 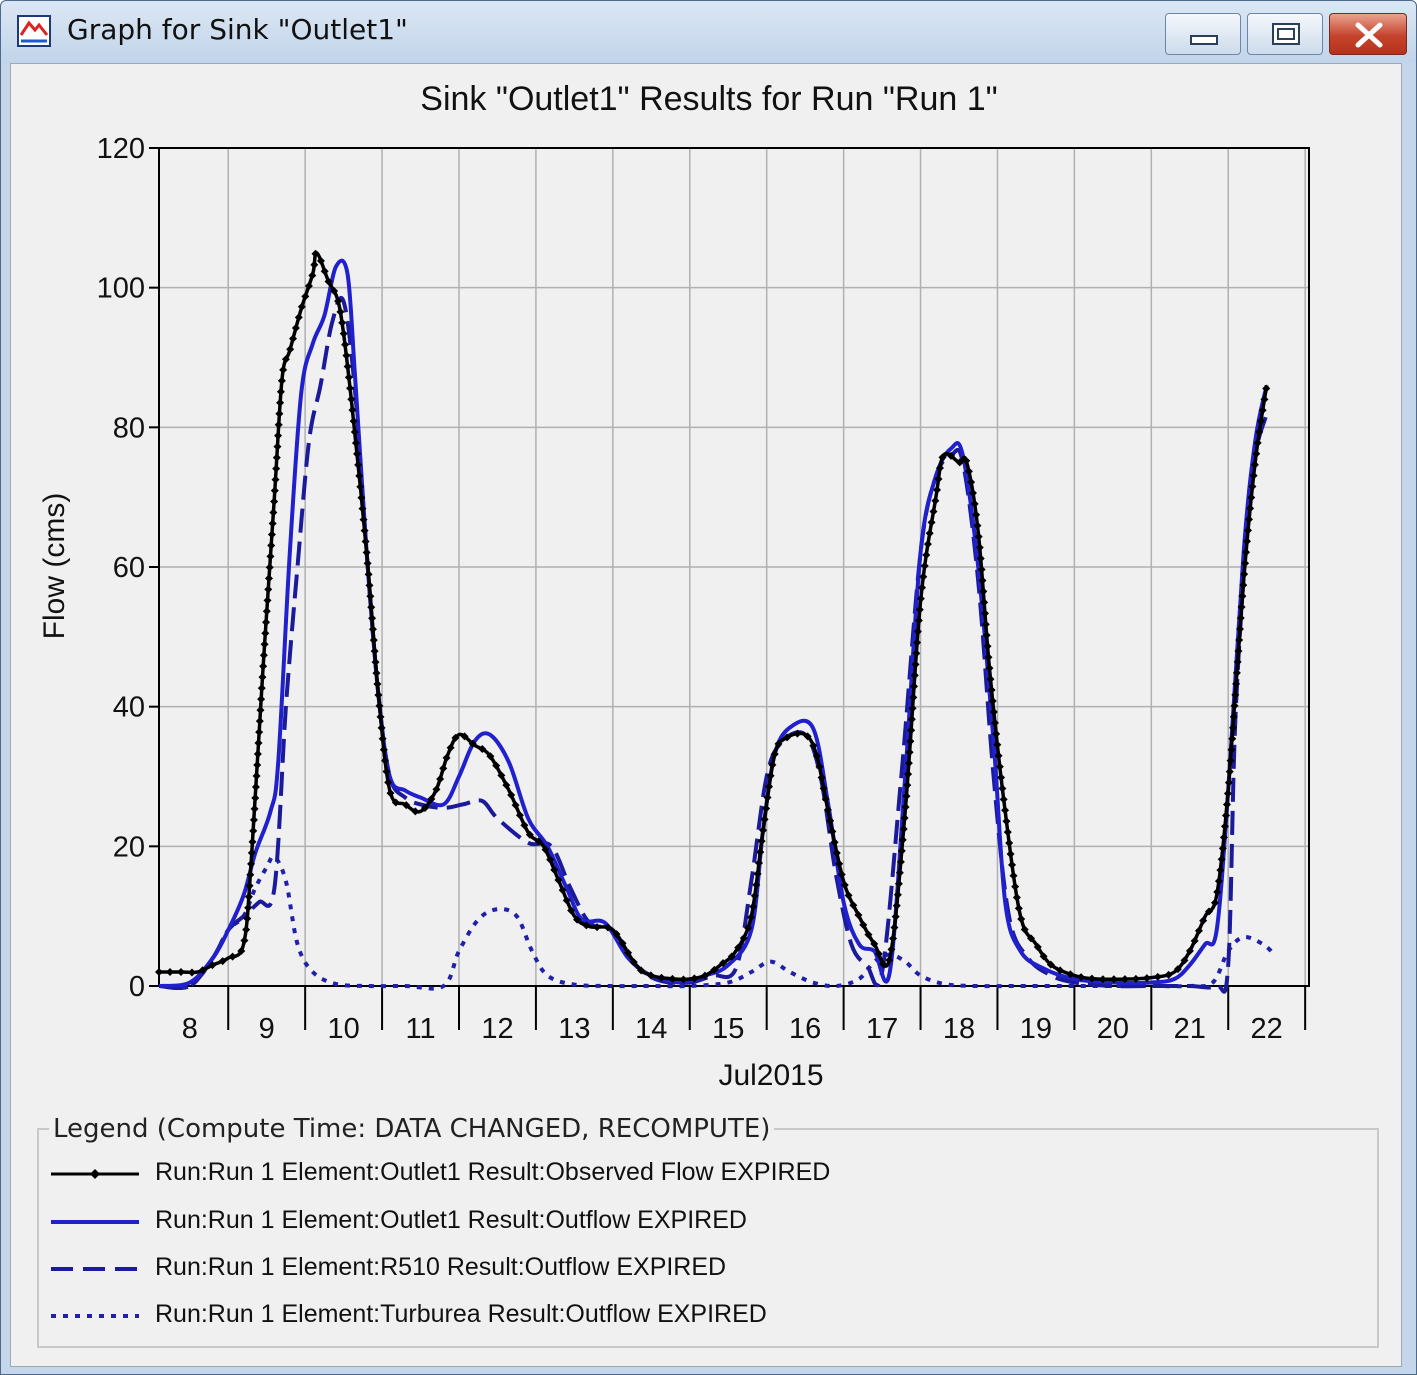 What do you see at coordinates (1190, 1029) in the screenshot?
I see `x-tick-label: 21` at bounding box center [1190, 1029].